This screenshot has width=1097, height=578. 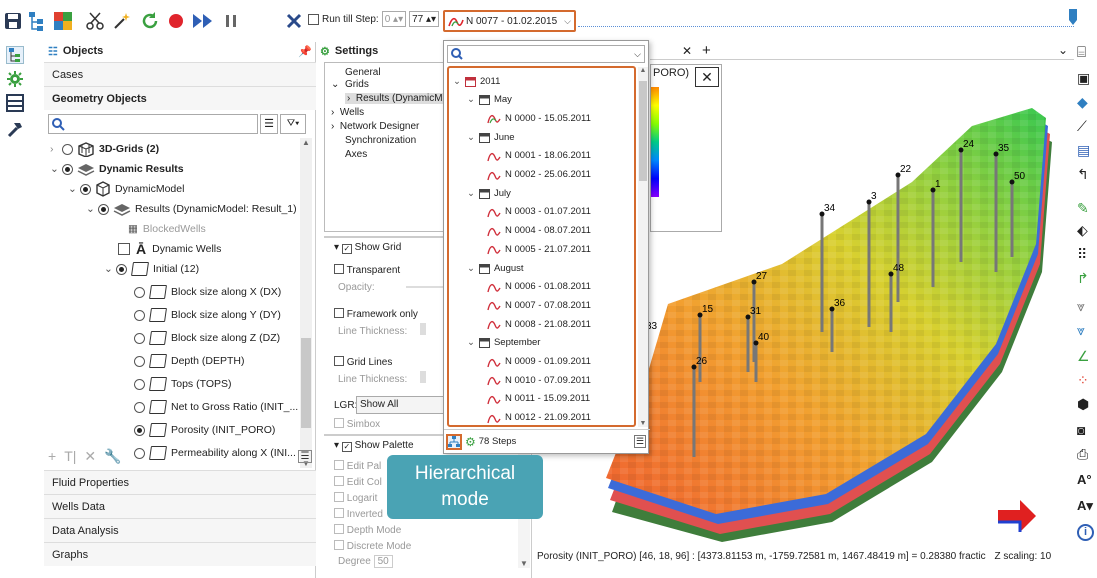 What do you see at coordinates (104, 149) in the screenshot?
I see `tree-item-3d-grids: › 3D-Grids (2)` at bounding box center [104, 149].